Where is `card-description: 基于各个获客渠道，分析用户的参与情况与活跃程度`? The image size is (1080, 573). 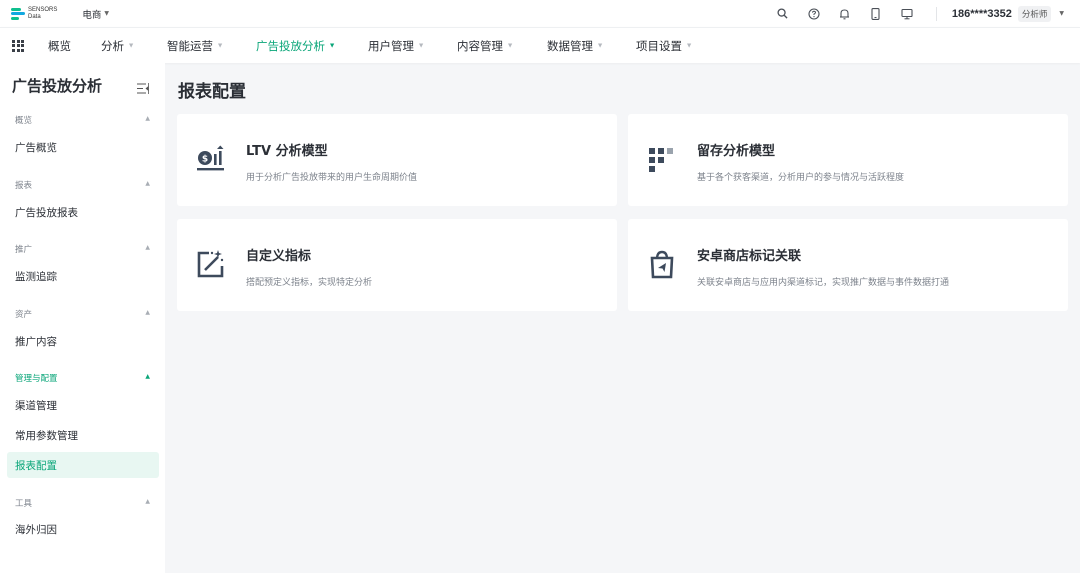 card-description: 基于各个获客渠道，分析用户的参与情况与活跃程度 is located at coordinates (801, 178).